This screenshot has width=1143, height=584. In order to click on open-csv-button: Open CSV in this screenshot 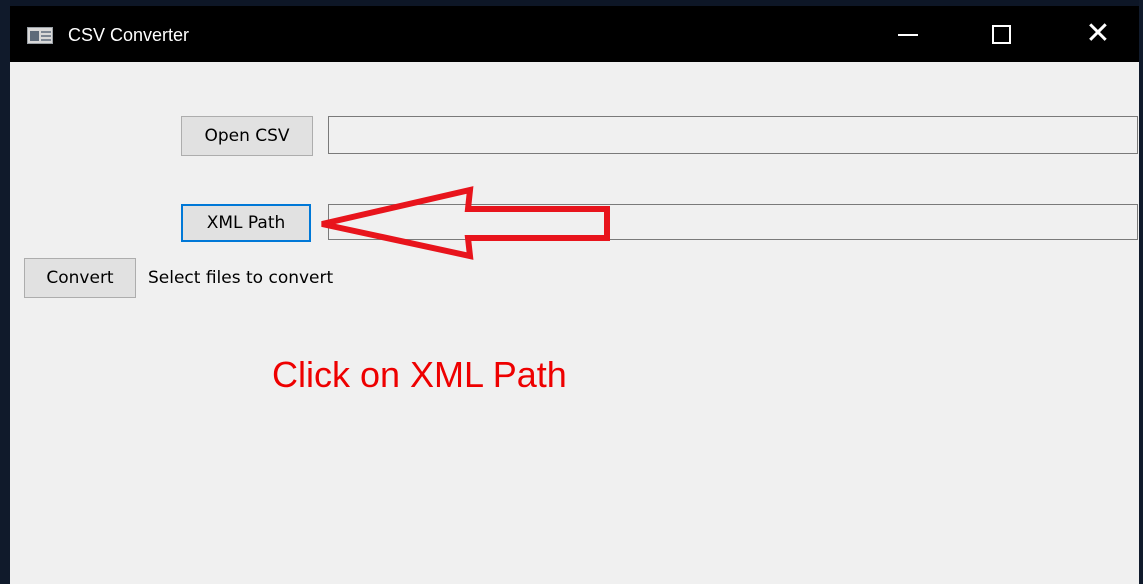, I will do `click(247, 136)`.